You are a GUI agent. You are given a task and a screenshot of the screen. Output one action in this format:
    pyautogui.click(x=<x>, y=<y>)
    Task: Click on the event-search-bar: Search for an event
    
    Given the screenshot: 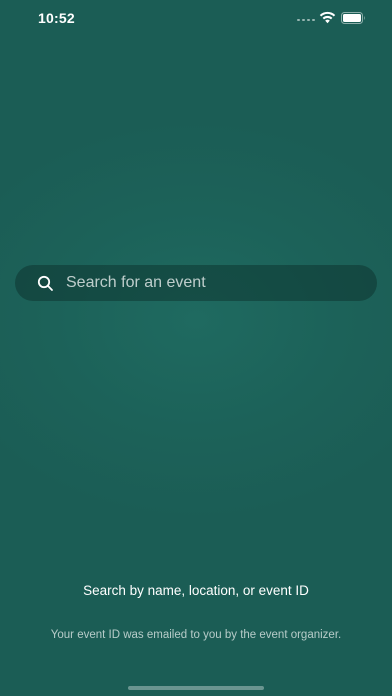 What is the action you would take?
    pyautogui.click(x=196, y=283)
    